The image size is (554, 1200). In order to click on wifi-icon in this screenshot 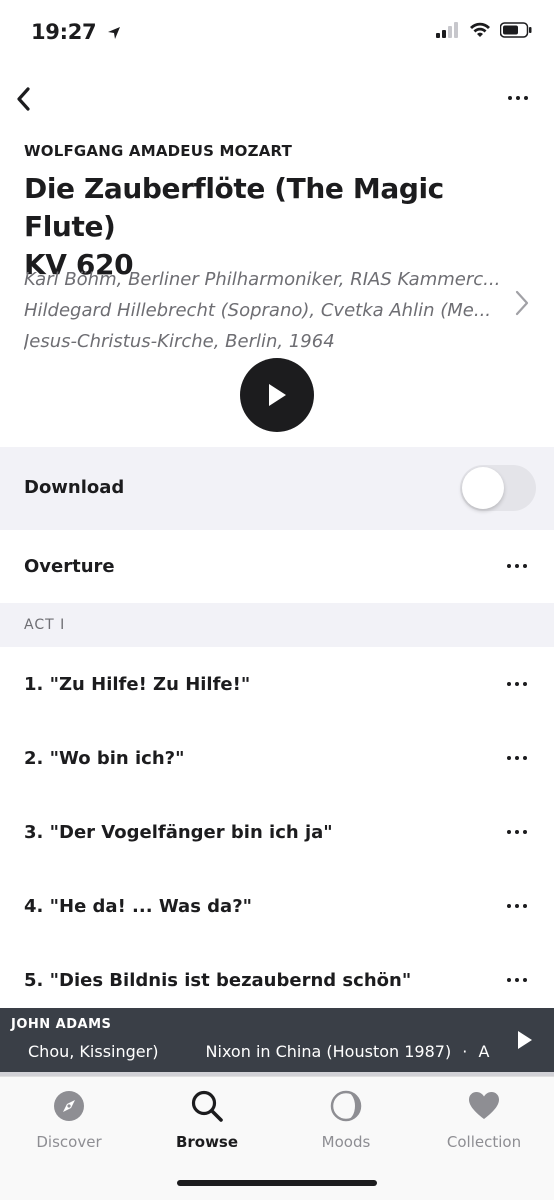, I will do `click(480, 29)`.